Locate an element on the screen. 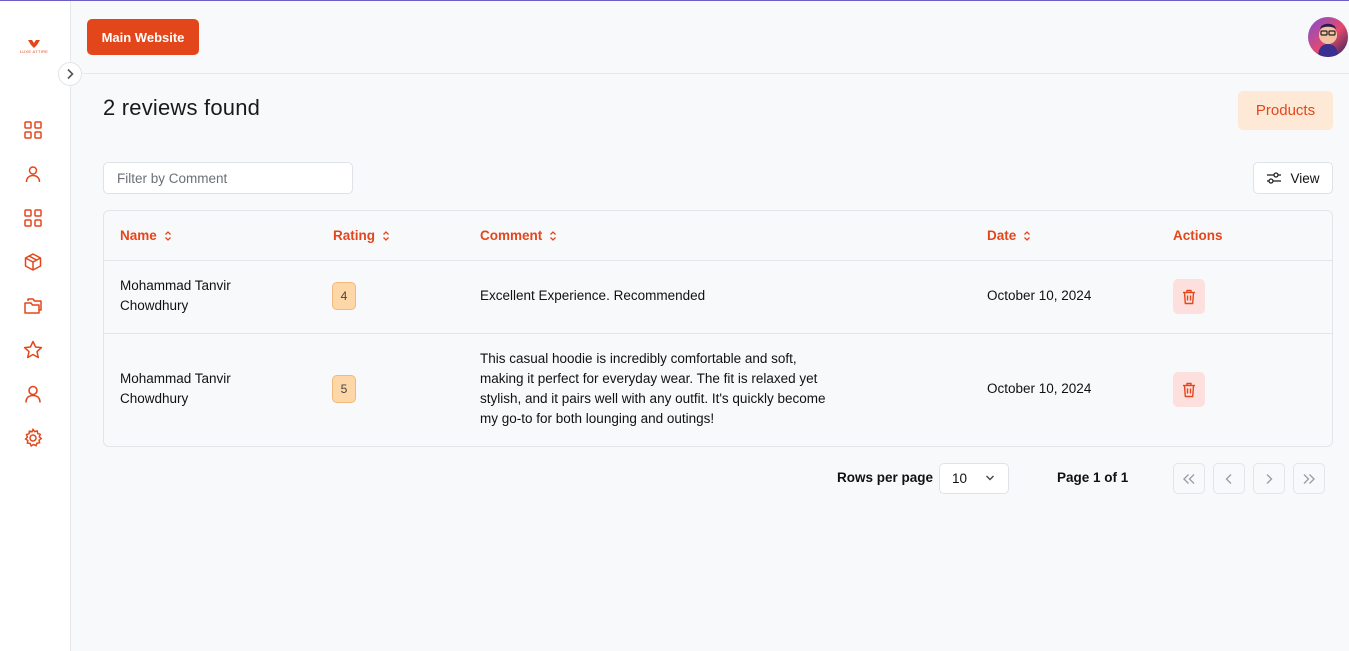  column-header-comment-label: Comment is located at coordinates (511, 235).